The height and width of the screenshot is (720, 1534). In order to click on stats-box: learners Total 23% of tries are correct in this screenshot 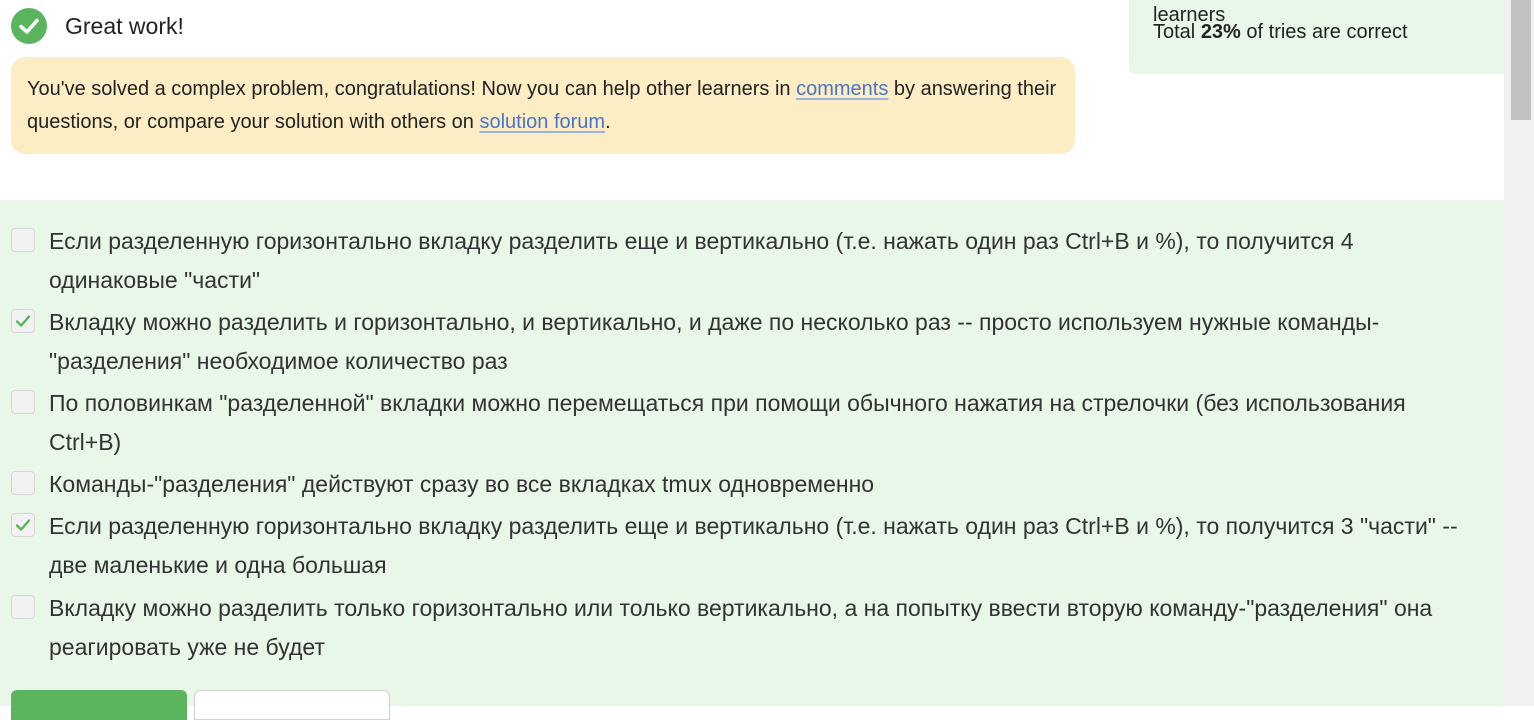, I will do `click(1330, 37)`.